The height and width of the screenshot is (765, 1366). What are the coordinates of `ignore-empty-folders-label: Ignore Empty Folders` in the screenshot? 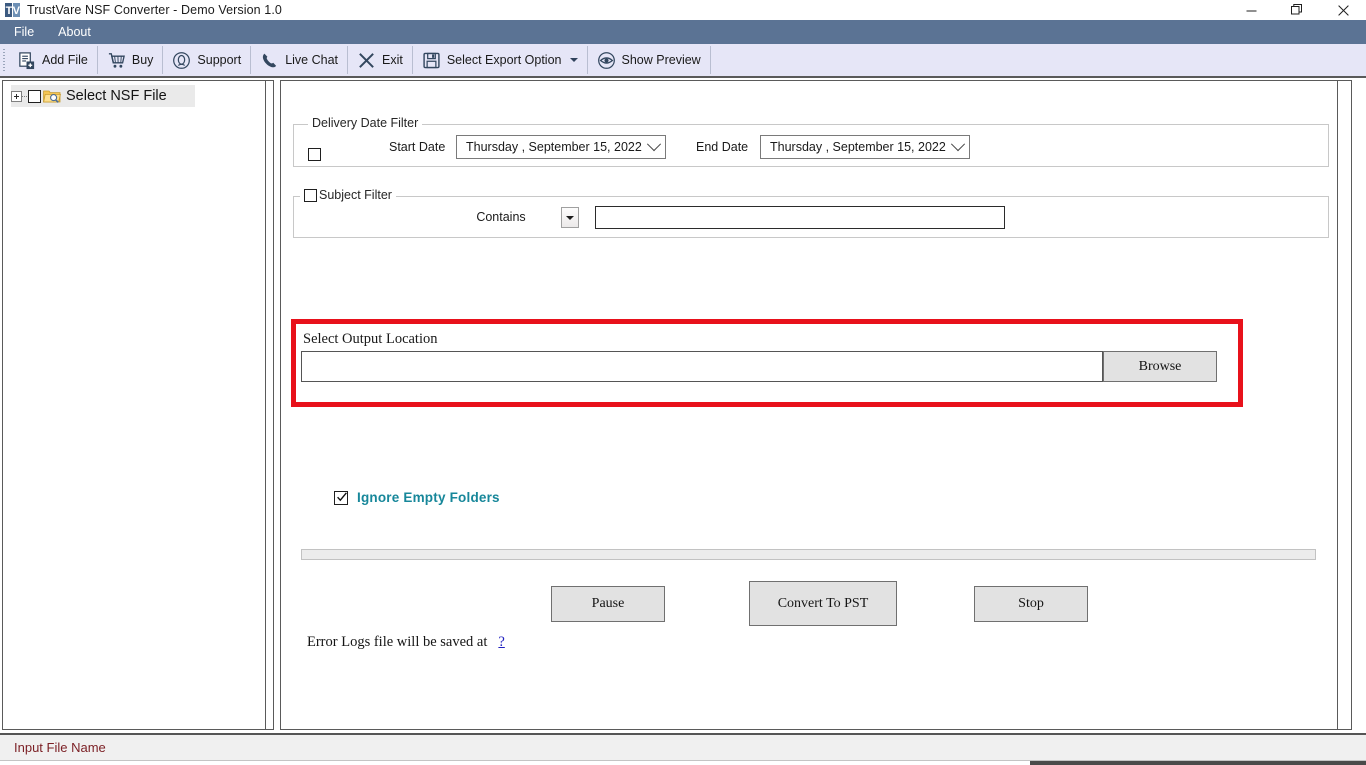 It's located at (428, 497).